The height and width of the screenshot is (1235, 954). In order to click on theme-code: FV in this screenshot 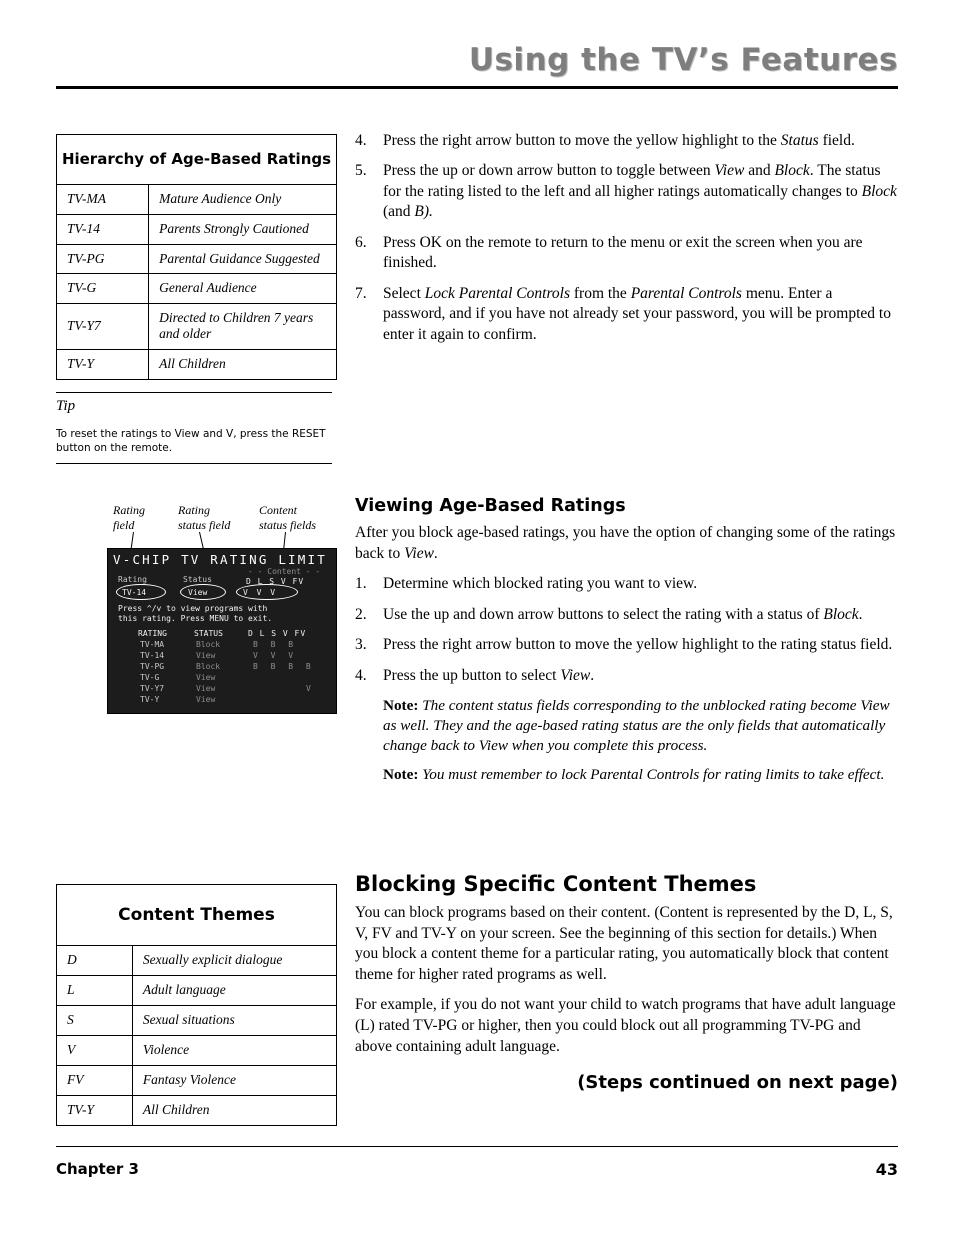, I will do `click(94, 1080)`.